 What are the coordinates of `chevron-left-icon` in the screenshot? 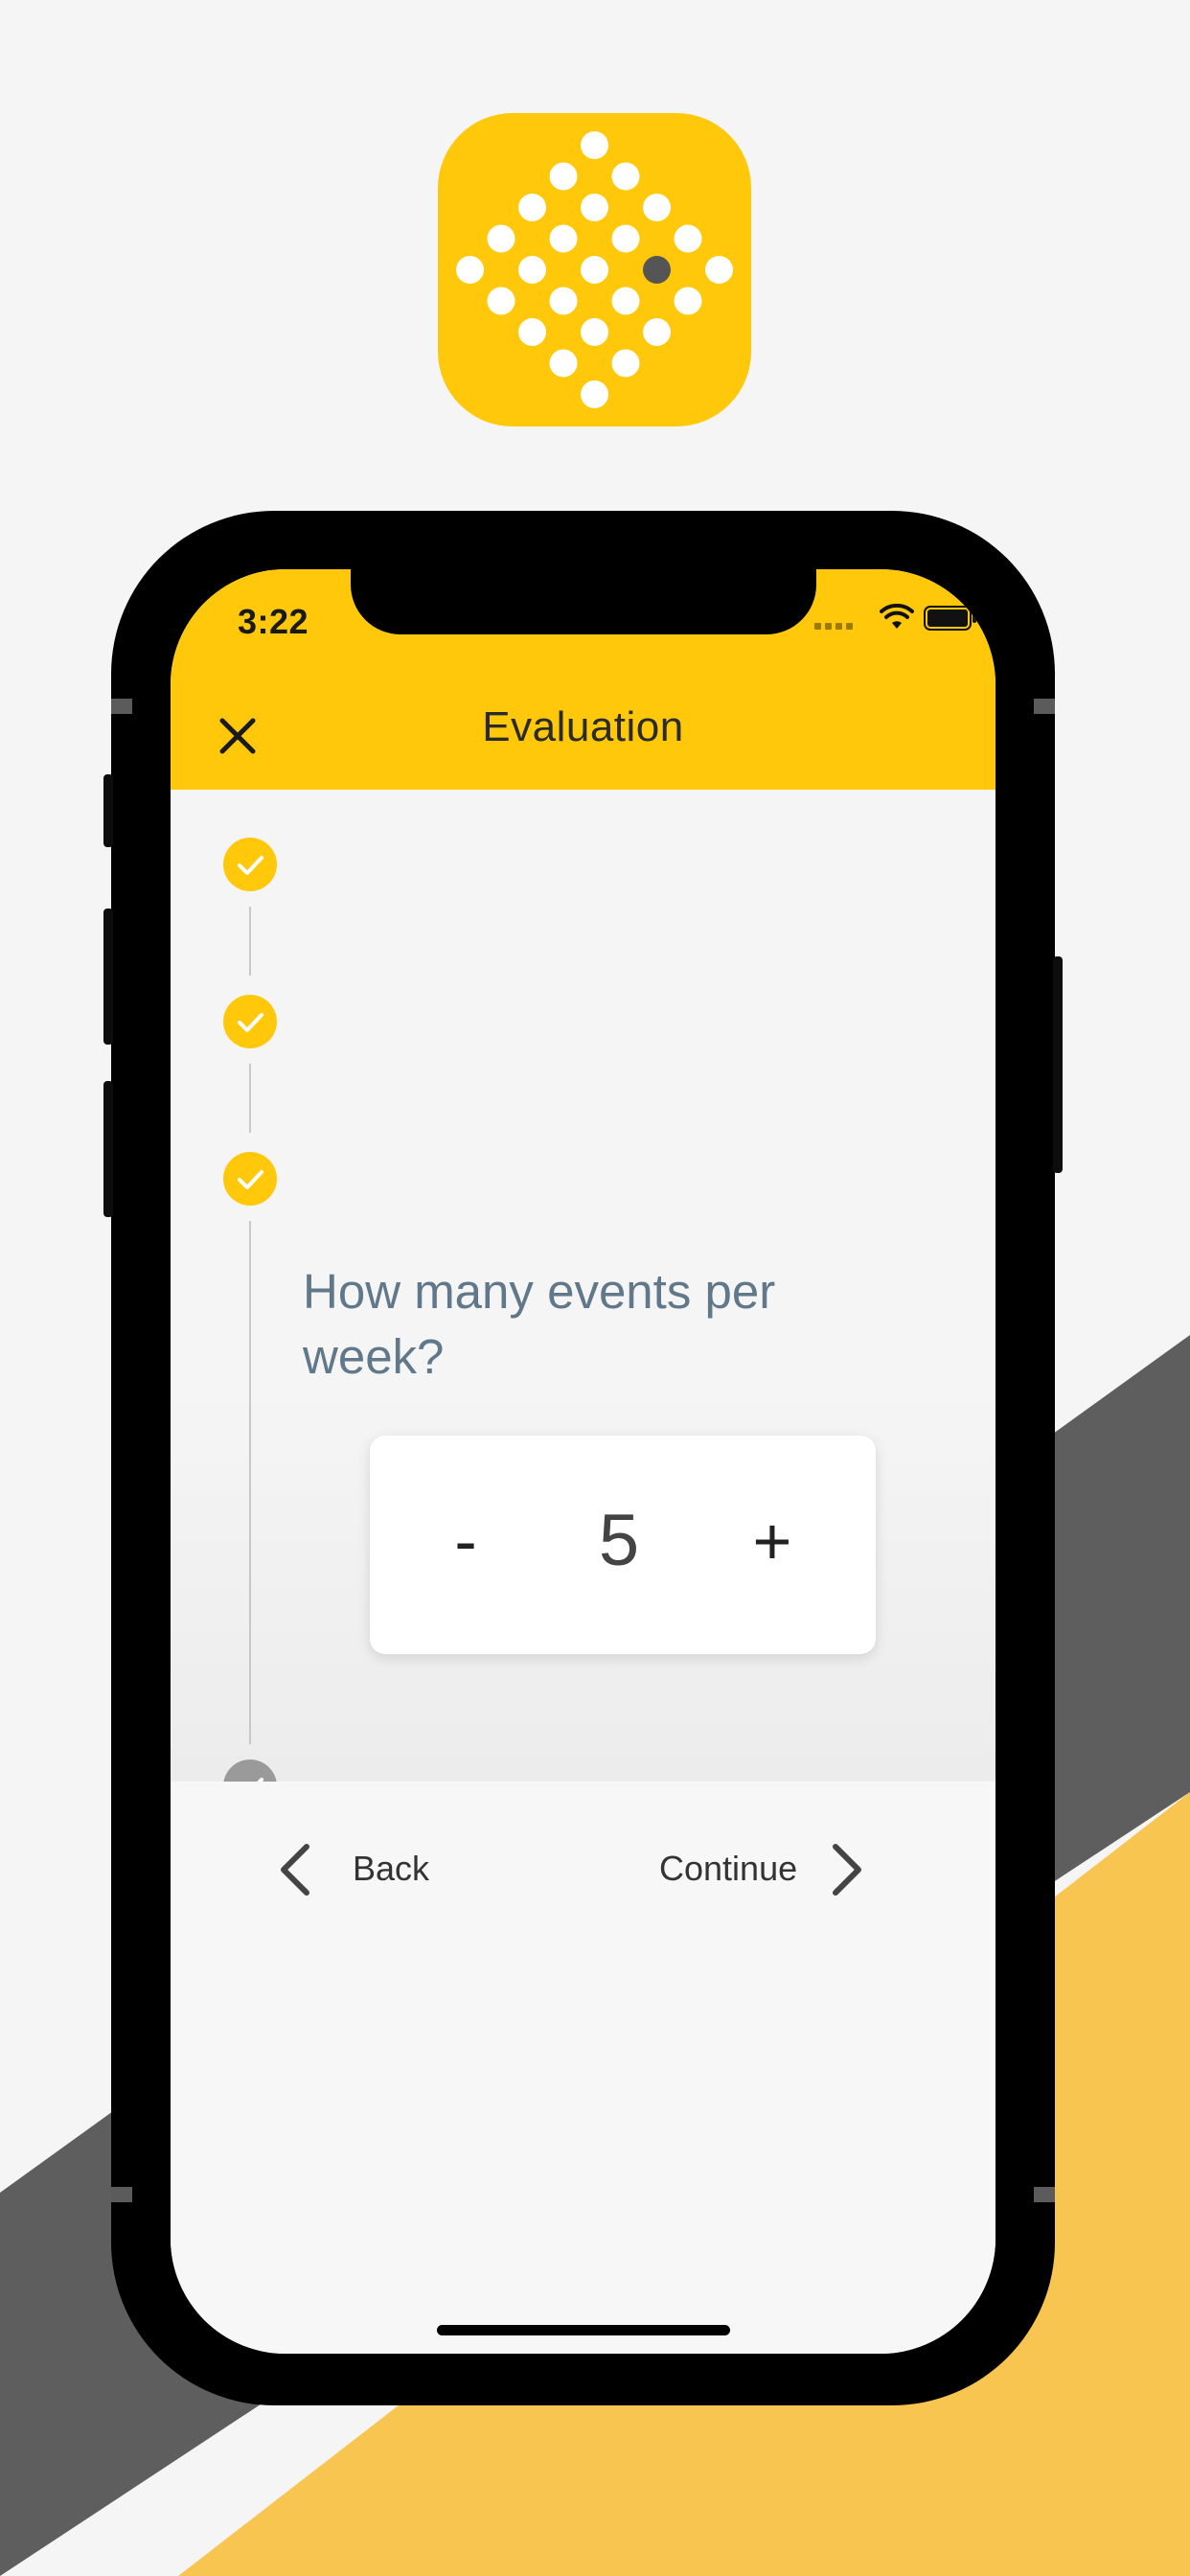 It's located at (295, 1870).